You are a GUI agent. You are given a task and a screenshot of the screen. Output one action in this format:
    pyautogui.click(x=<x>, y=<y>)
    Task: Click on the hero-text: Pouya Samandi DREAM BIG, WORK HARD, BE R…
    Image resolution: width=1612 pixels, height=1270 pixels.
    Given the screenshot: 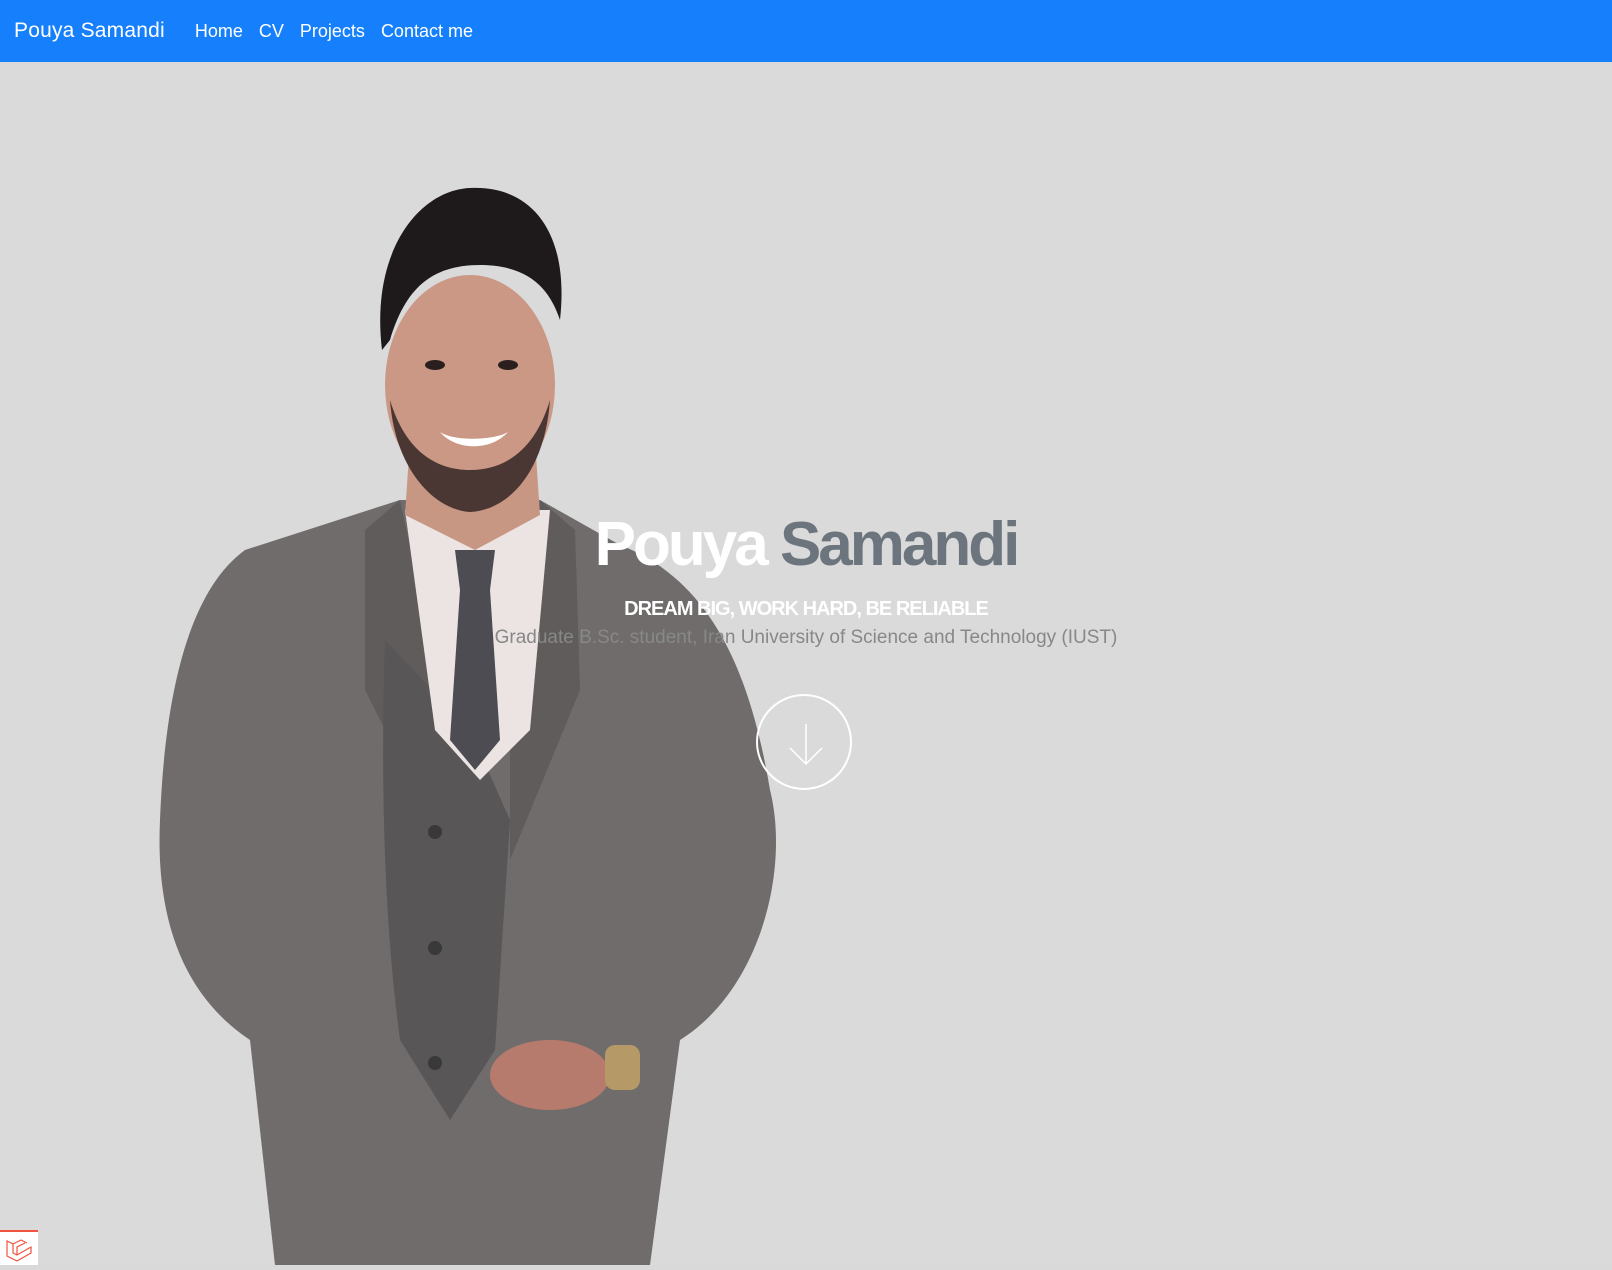 What is the action you would take?
    pyautogui.click(x=806, y=579)
    